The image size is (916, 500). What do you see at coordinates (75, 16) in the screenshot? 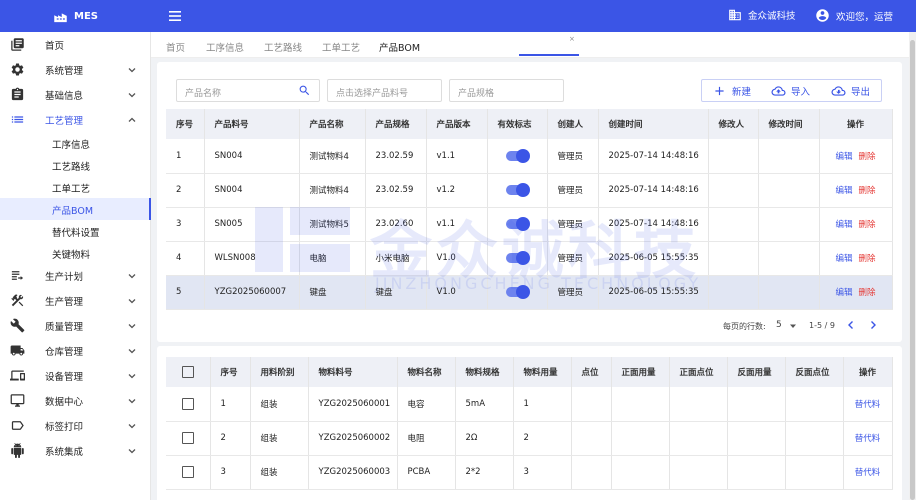
I see `brand: MES` at bounding box center [75, 16].